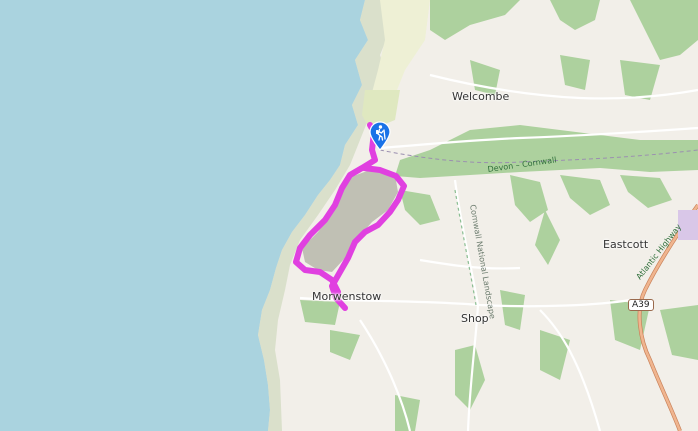 This screenshot has height=431, width=698. Describe the element at coordinates (347, 296) in the screenshot. I see `place-label-morwenstow: Morwenstow` at that location.